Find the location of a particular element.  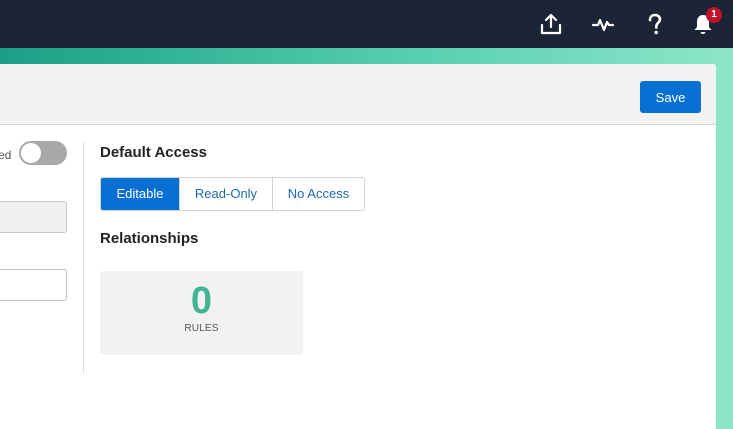

rules-count: 0 is located at coordinates (201, 301).